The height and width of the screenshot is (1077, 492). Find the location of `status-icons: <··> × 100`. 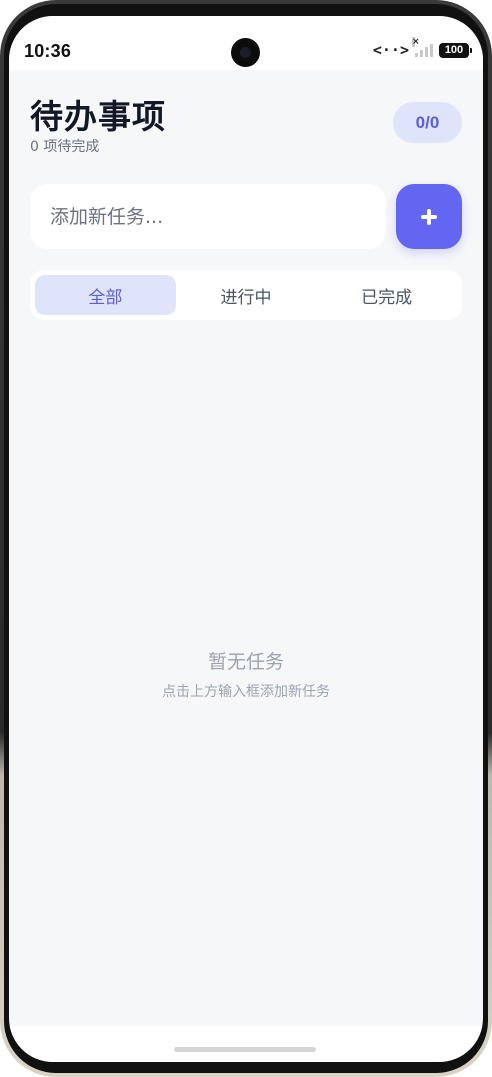

status-icons: <··> × 100 is located at coordinates (422, 48).